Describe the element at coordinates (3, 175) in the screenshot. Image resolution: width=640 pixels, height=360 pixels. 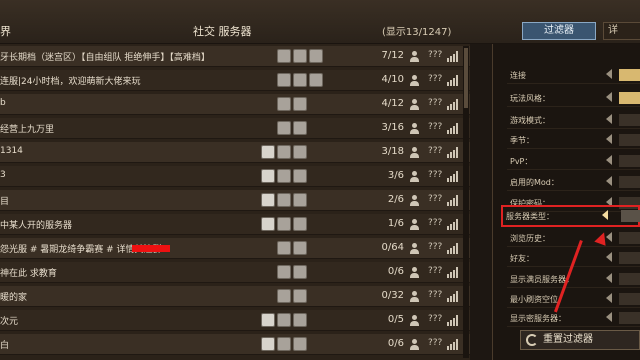
I see `server-name: 3` at that location.